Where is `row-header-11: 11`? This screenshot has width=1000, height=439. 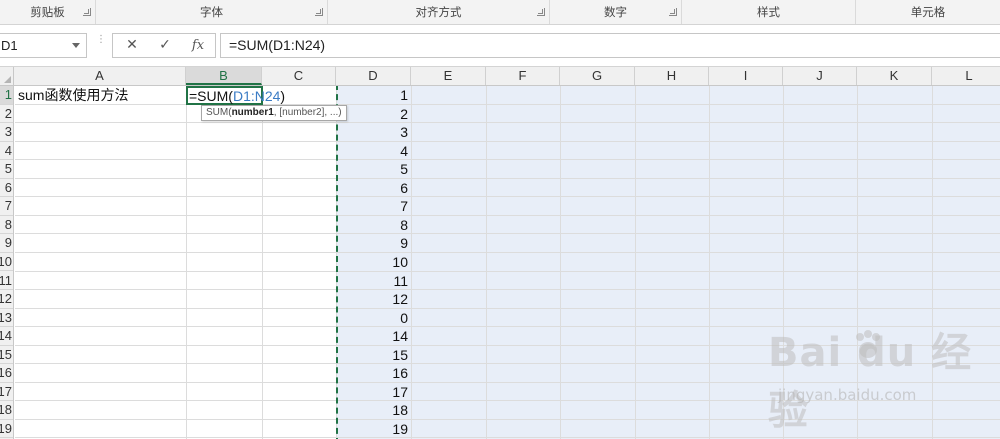 row-header-11: 11 is located at coordinates (6, 281).